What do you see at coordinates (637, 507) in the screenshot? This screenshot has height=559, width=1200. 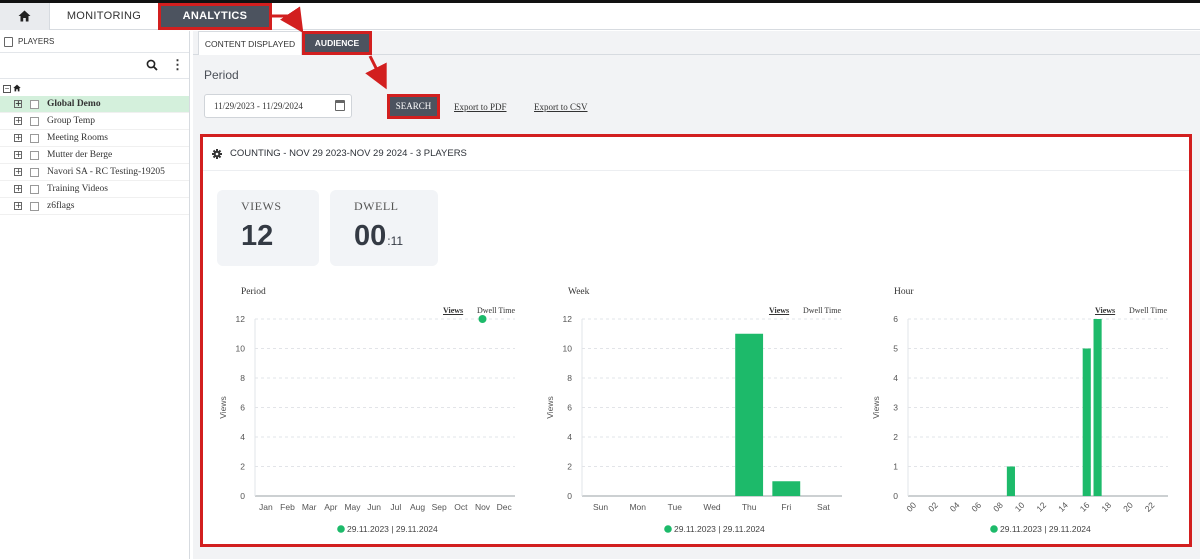 I see `x-tick-label: Mon` at bounding box center [637, 507].